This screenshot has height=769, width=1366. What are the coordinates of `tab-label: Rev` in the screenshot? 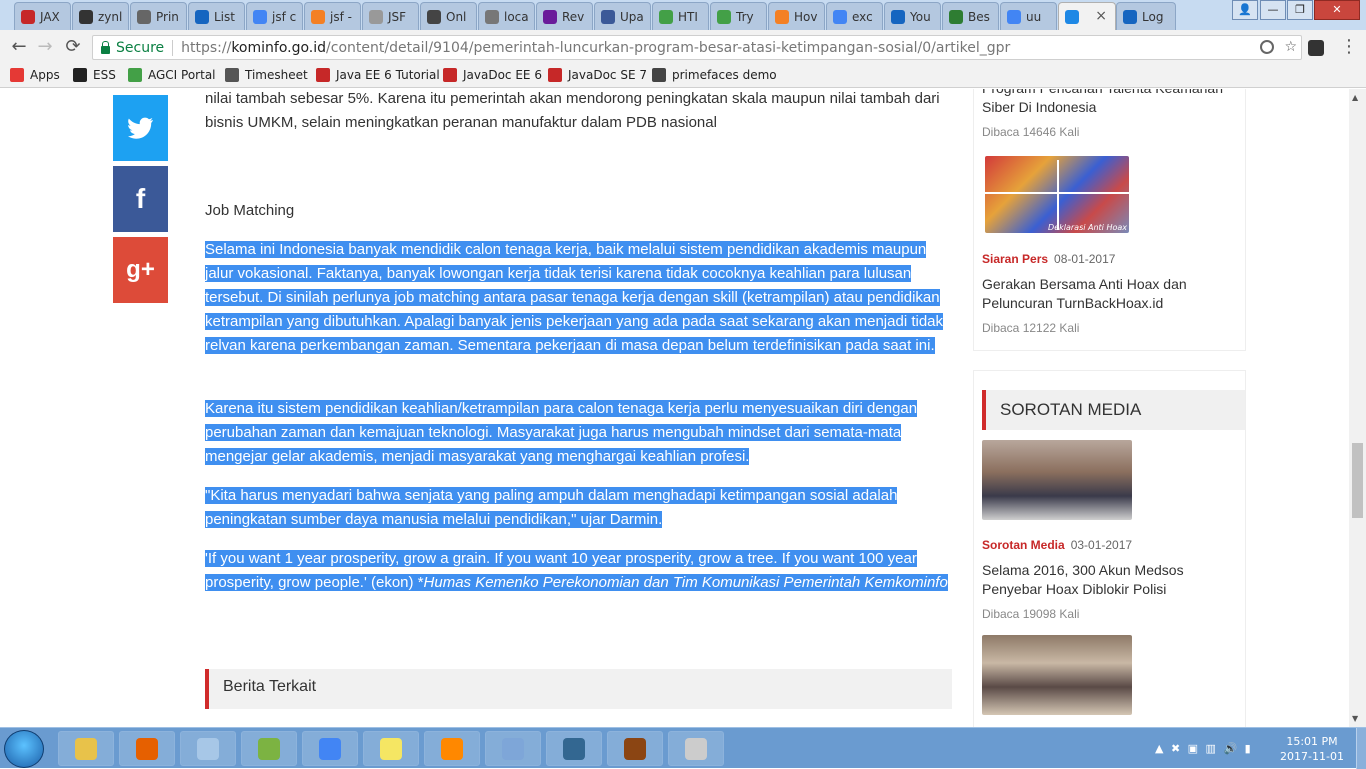 It's located at (573, 16).